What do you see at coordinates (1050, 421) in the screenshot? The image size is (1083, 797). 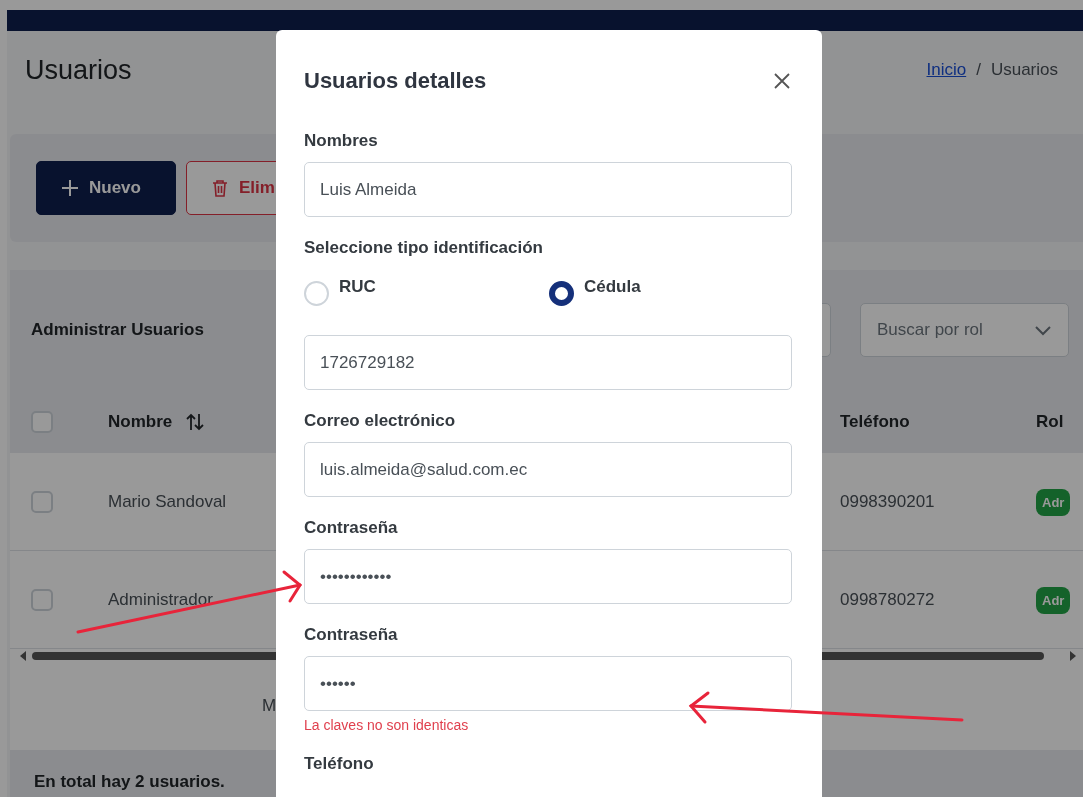 I see `column-header: Rol` at bounding box center [1050, 421].